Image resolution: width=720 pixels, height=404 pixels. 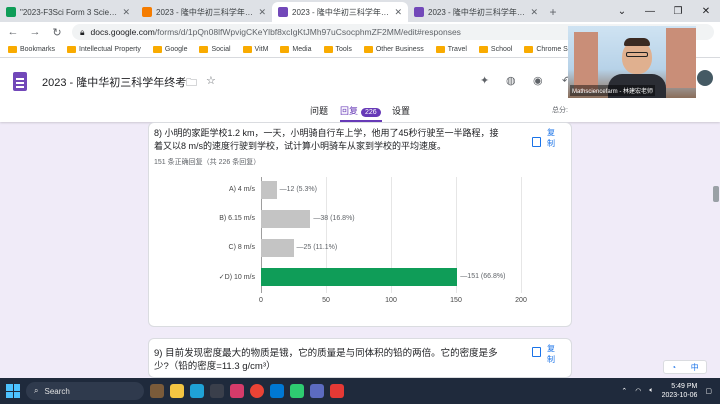 What do you see at coordinates (191, 83) in the screenshot?
I see `folder-move-icon: 🗀` at bounding box center [191, 83].